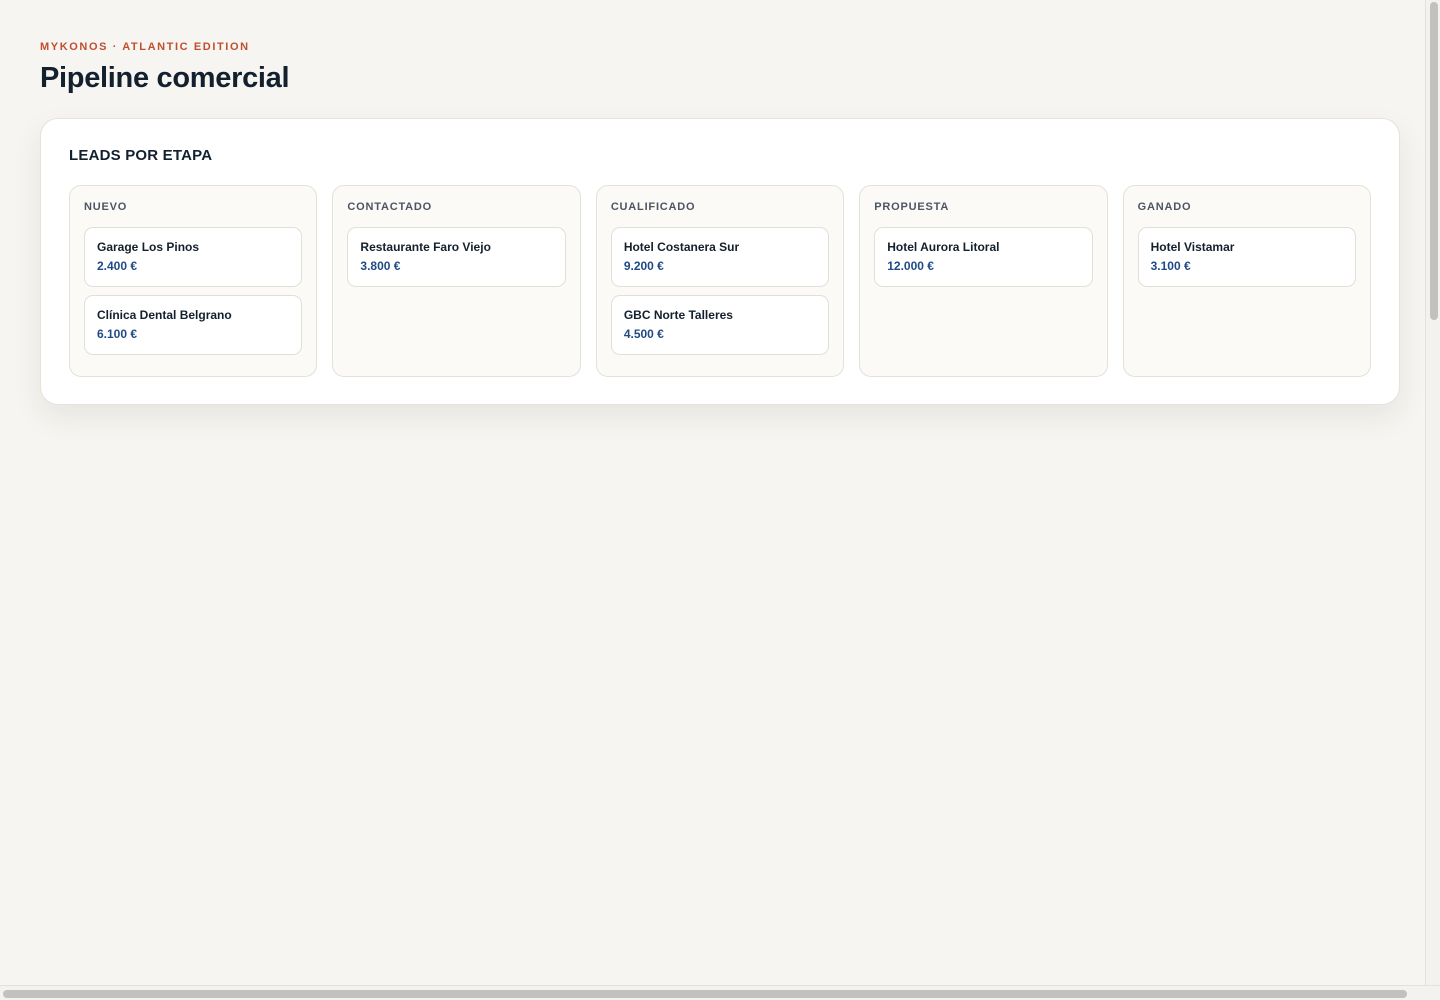  I want to click on lead-name: Restaurante Faro Viejo, so click(425, 247).